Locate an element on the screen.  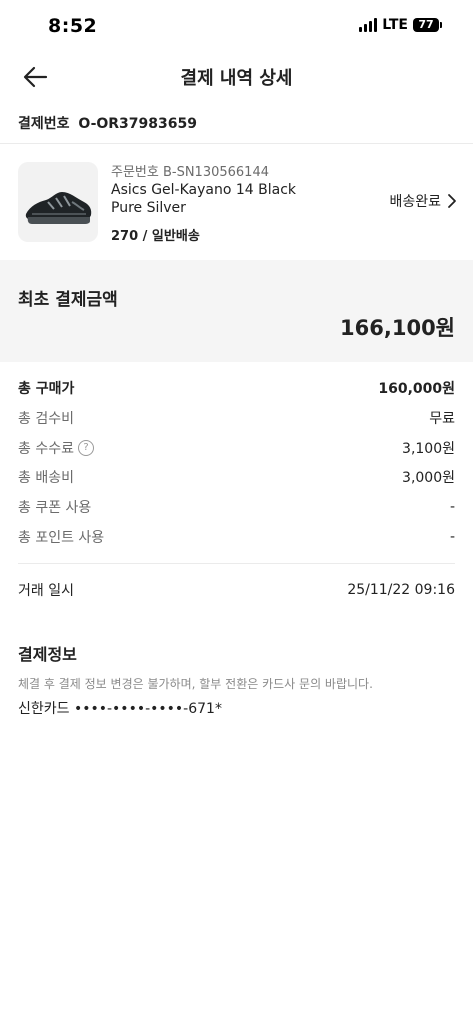
order-number: 주문번호 B-SN130566144 is located at coordinates (190, 172).